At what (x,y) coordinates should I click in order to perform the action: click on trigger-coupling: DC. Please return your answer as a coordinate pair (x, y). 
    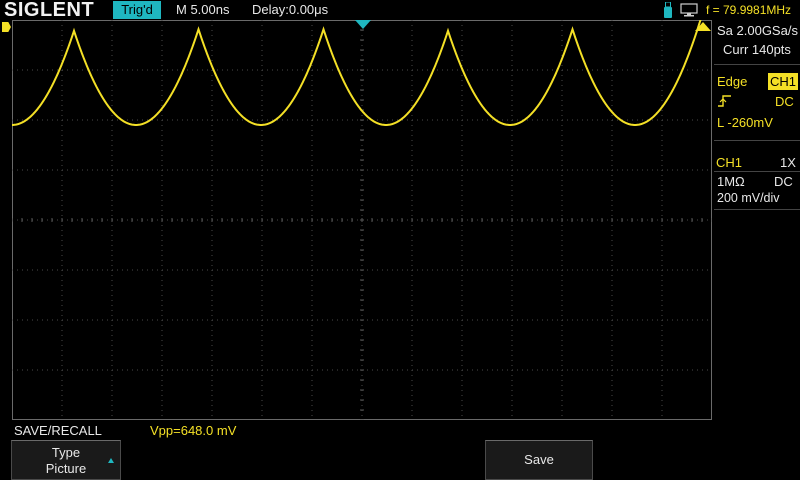
    Looking at the image, I should click on (784, 101).